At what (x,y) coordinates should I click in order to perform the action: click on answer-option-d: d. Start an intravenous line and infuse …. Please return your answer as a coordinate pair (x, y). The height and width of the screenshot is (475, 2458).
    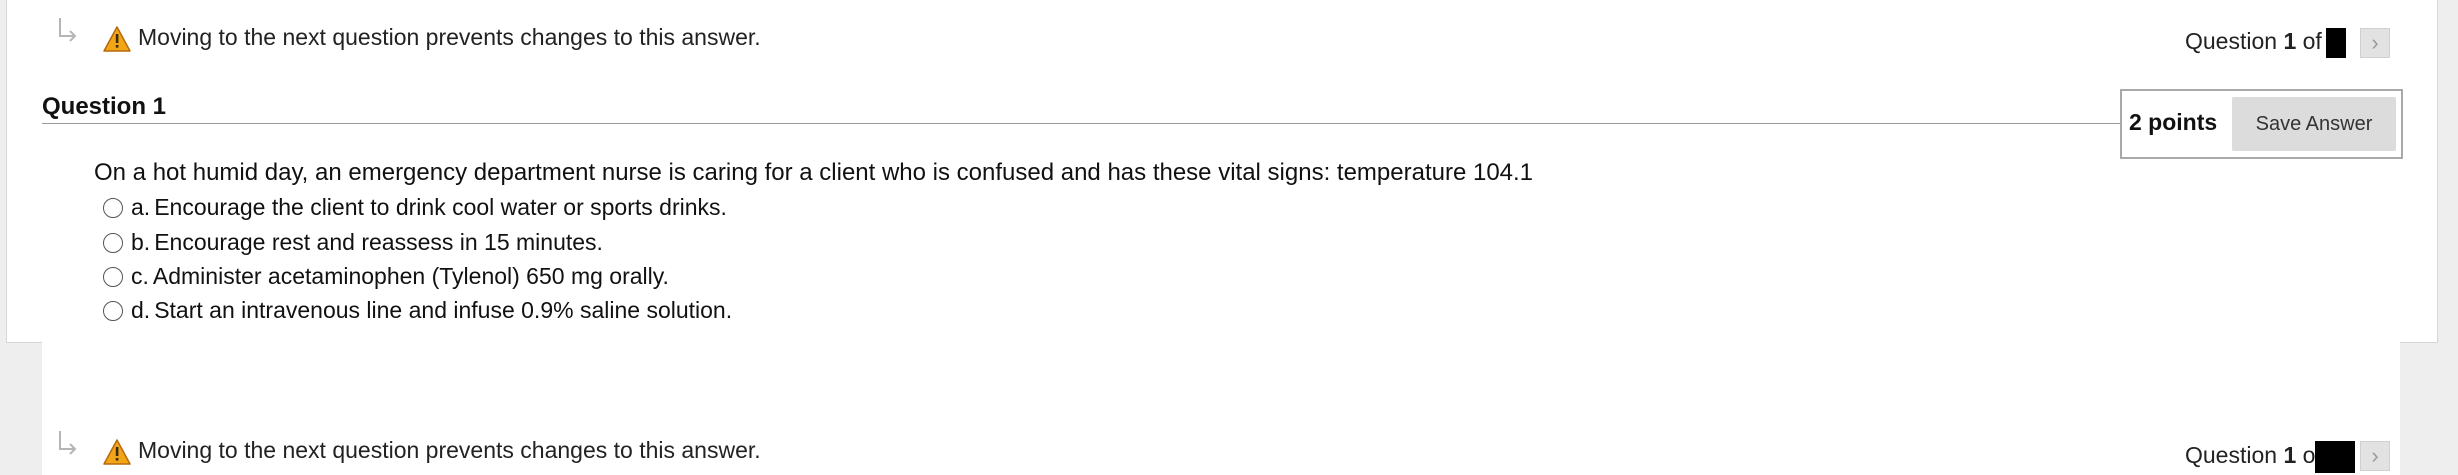
    Looking at the image, I should click on (417, 310).